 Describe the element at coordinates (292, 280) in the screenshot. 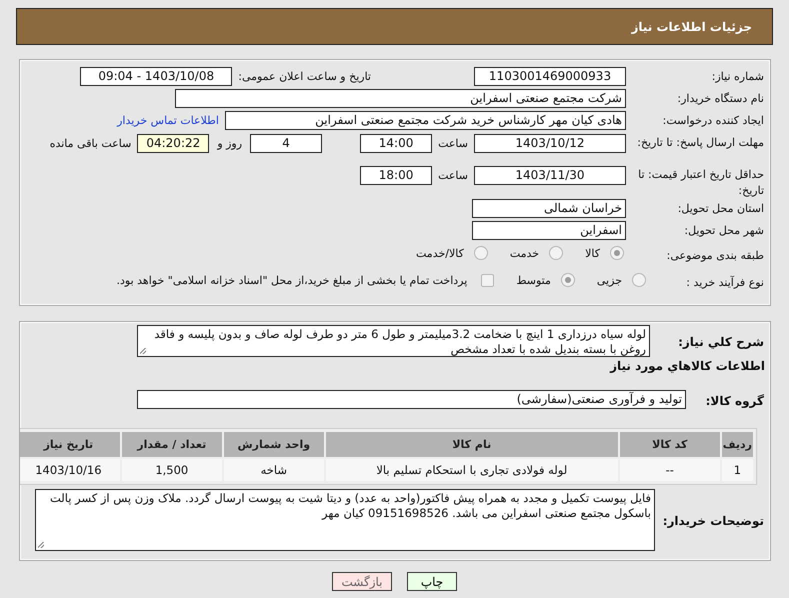

I see `option-label: پرداخت تمام یا بخشی از مبلغ خرید،از محل "اسناد خزانه اسلامی" خواهد بود.` at that location.